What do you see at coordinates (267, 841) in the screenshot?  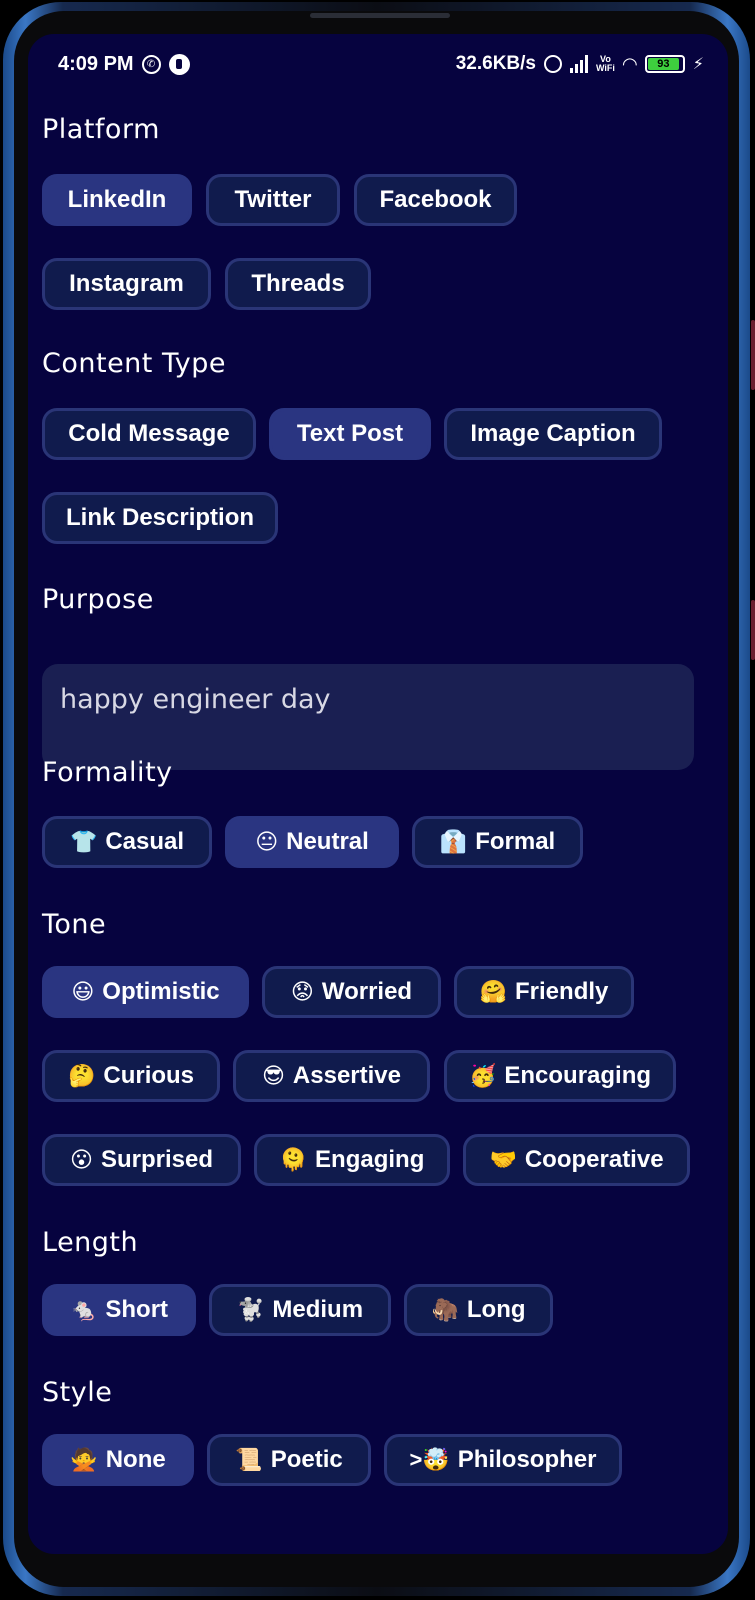 I see `neutral-face-icon: 😐` at bounding box center [267, 841].